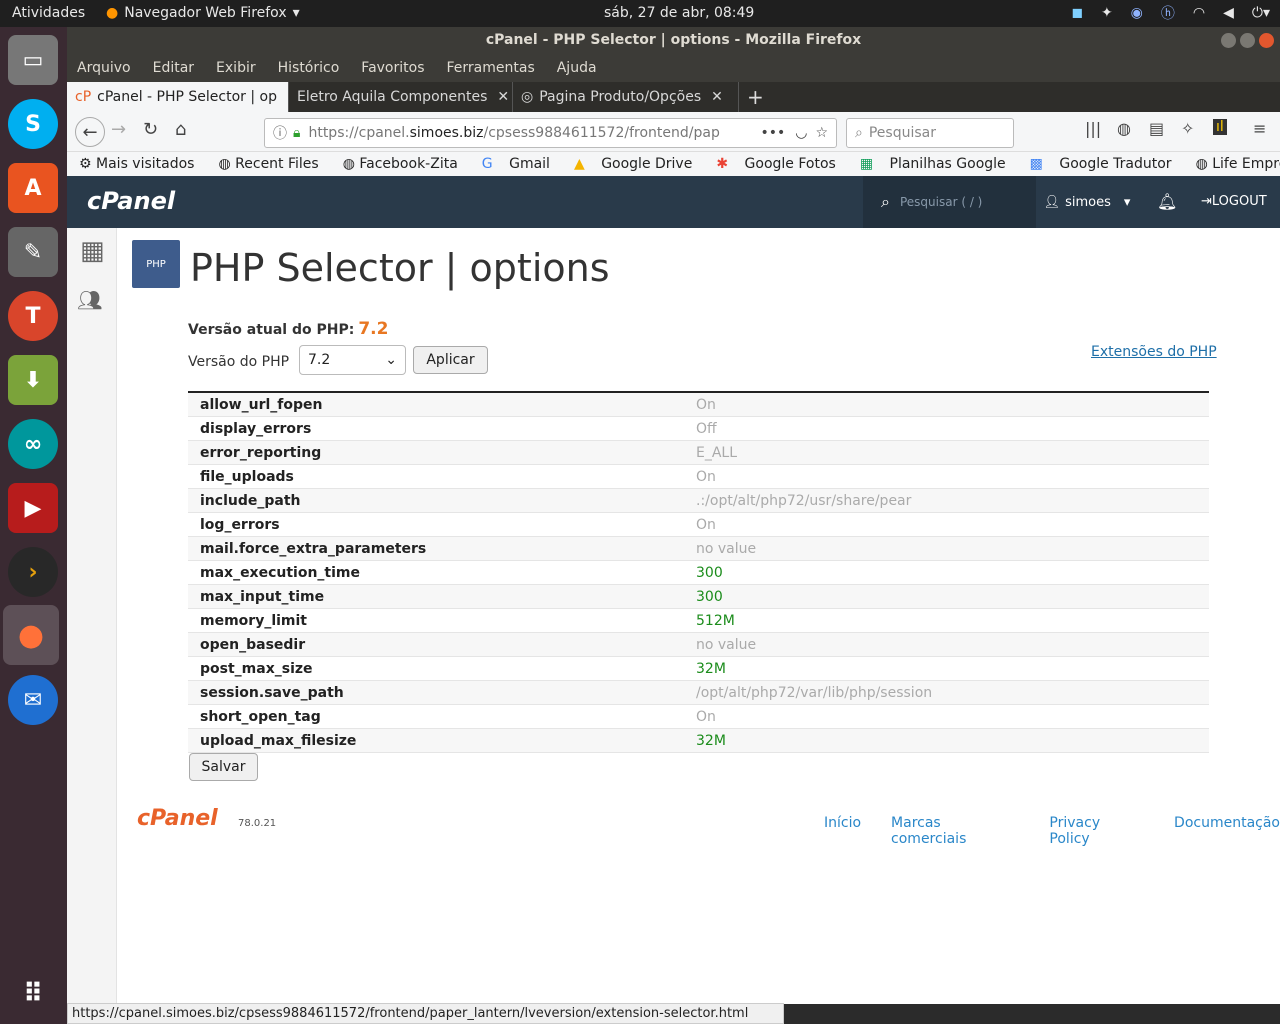  What do you see at coordinates (33, 316) in the screenshot?
I see `typora-icon: T` at bounding box center [33, 316].